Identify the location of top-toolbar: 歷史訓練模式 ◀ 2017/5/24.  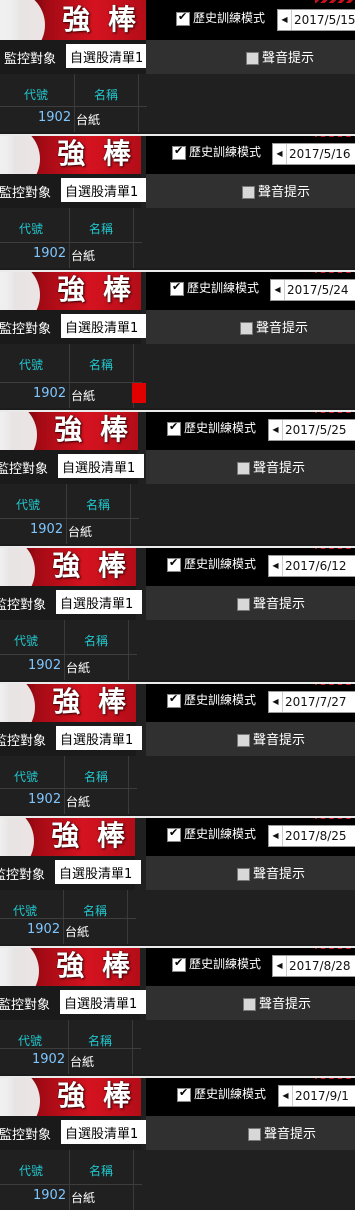
(250, 290).